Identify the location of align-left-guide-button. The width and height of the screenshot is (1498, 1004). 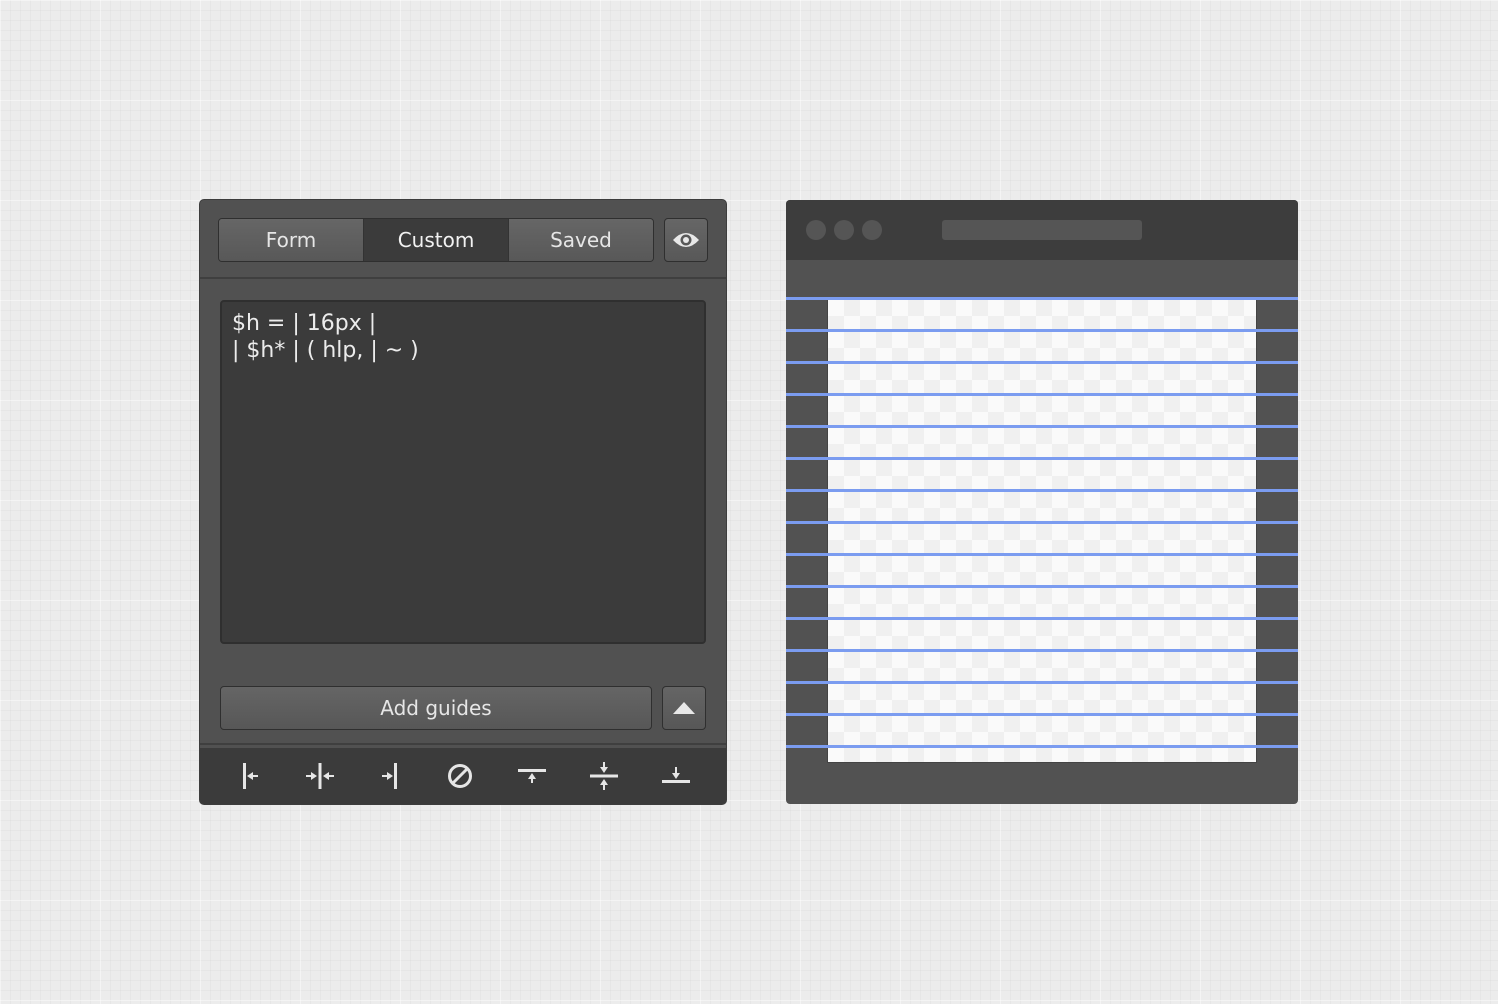
(250, 776).